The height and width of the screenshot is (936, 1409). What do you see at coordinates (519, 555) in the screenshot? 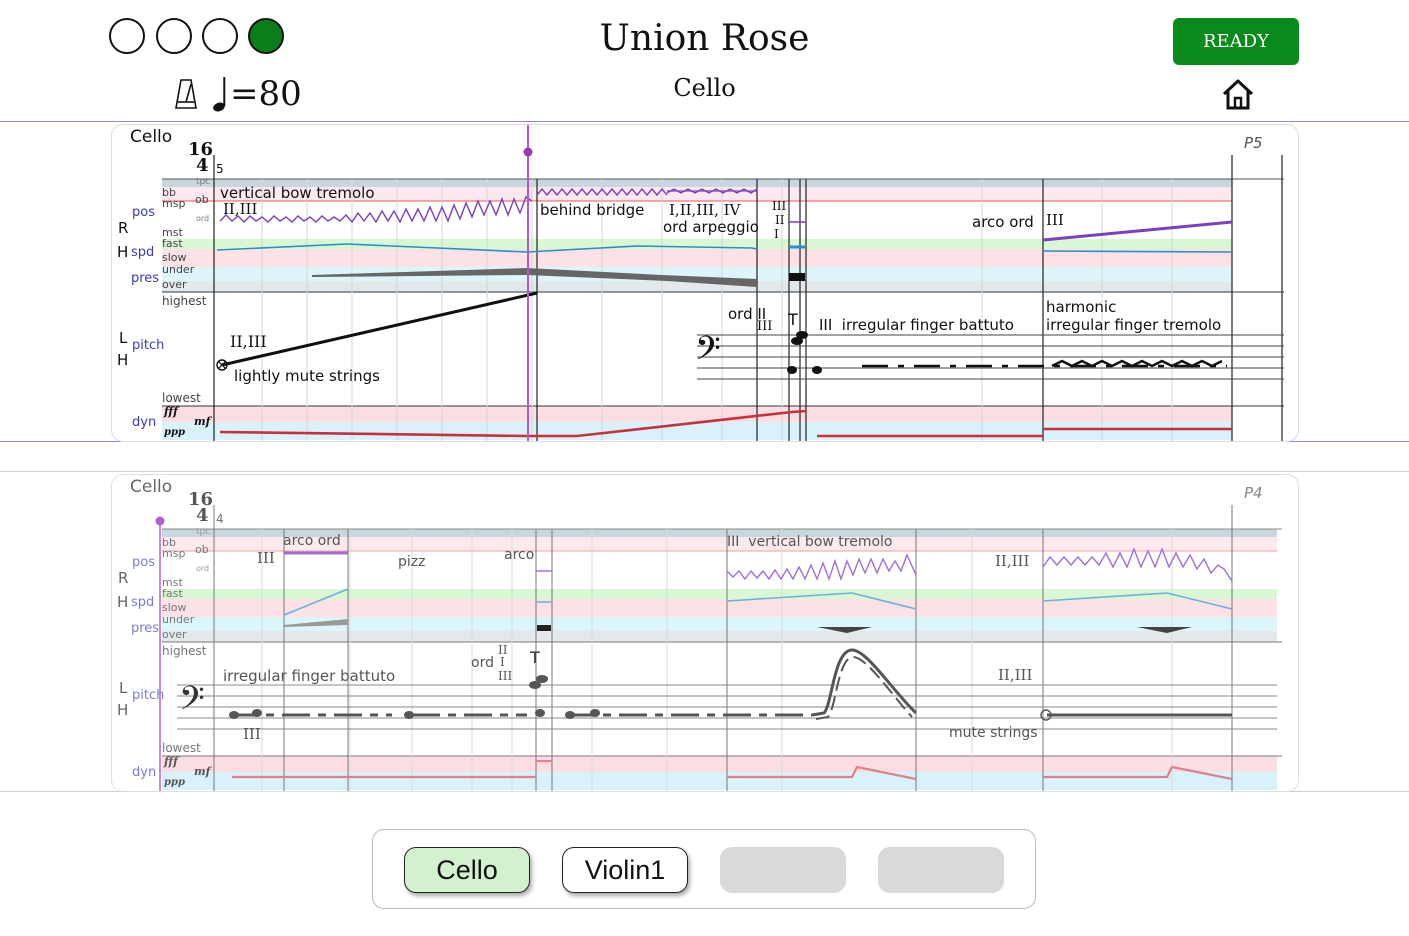
I see `annotation-arco: arco` at bounding box center [519, 555].